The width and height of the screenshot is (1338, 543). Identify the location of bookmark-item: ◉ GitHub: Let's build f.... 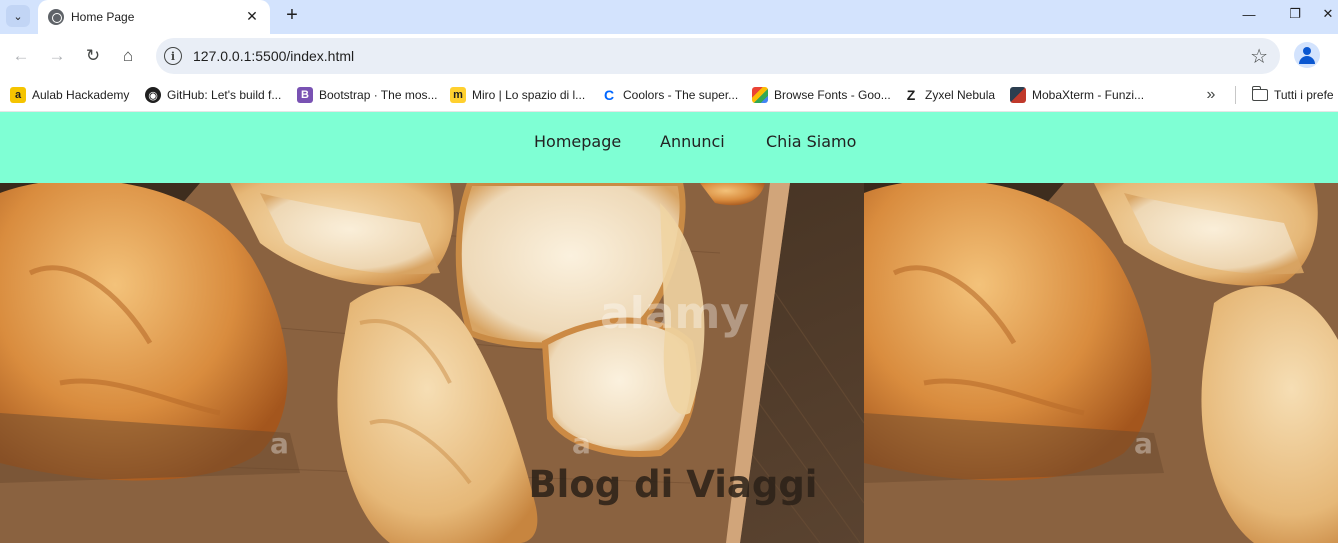
(213, 95).